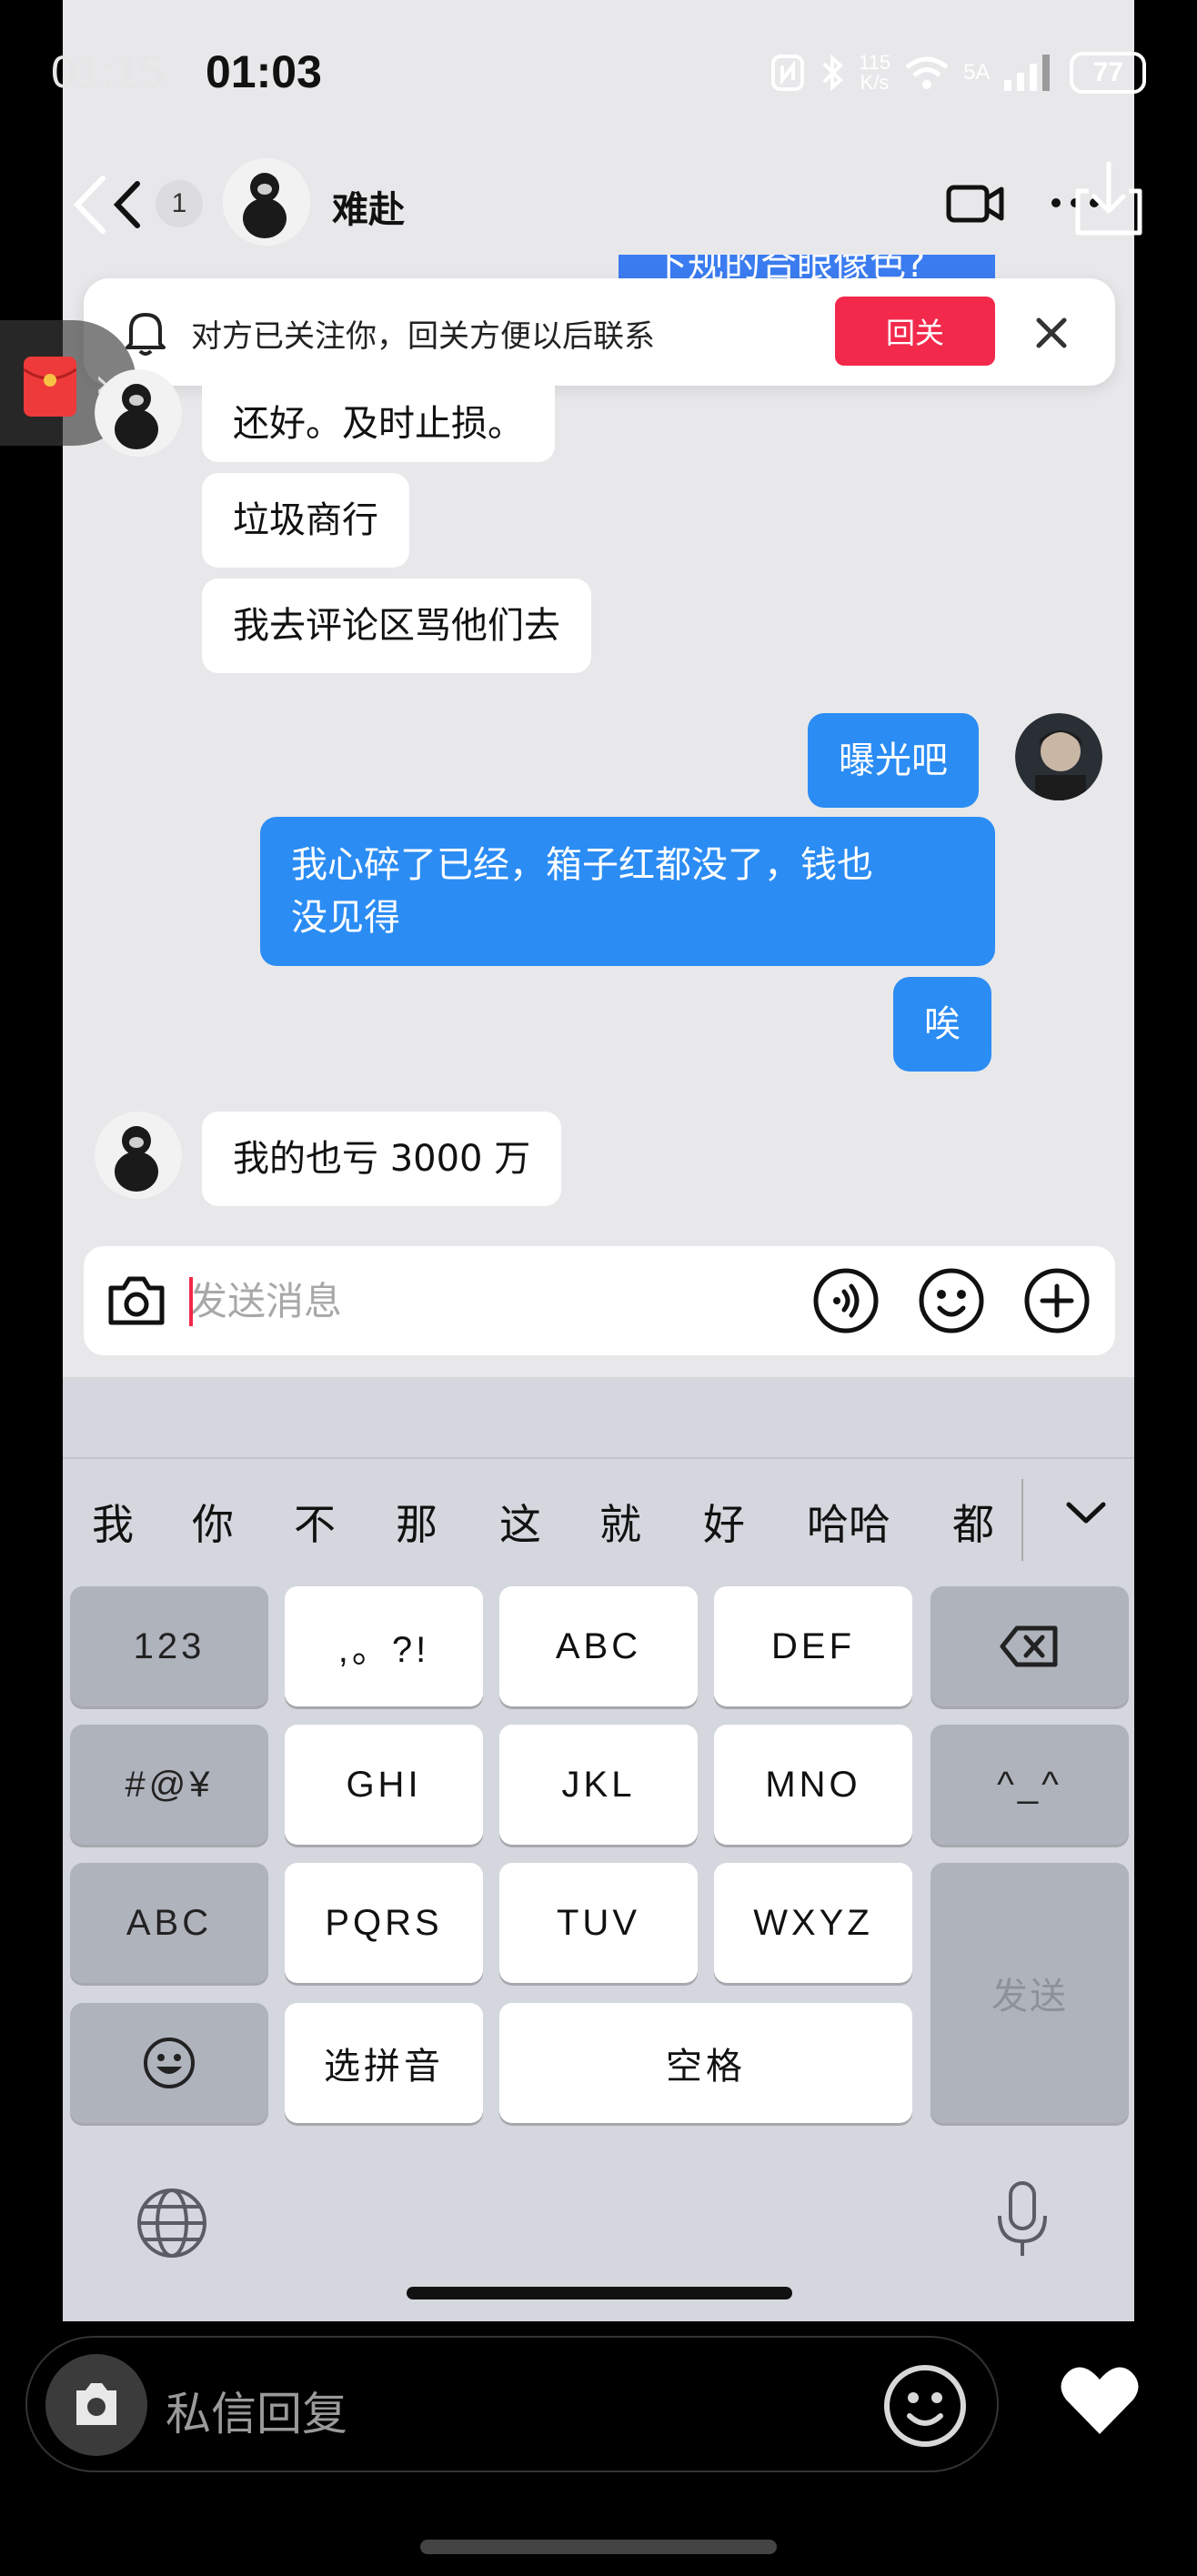 The image size is (1197, 2576). I want to click on message-input-bar, so click(599, 1300).